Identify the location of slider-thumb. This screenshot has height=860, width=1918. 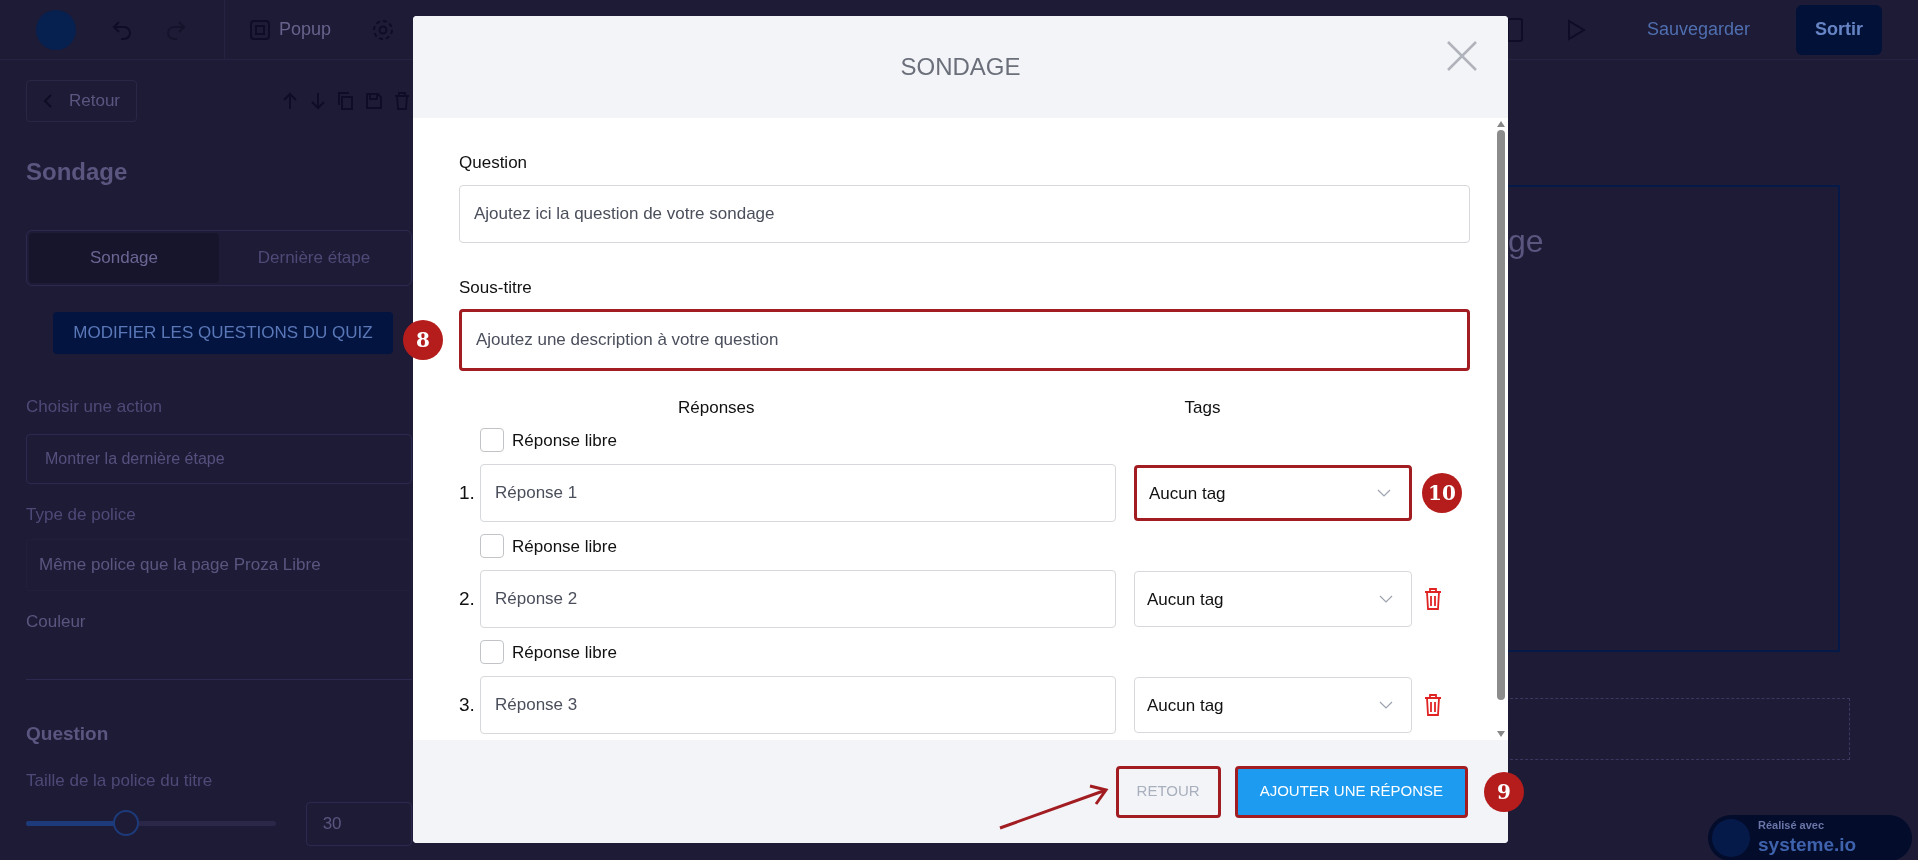
(125, 823).